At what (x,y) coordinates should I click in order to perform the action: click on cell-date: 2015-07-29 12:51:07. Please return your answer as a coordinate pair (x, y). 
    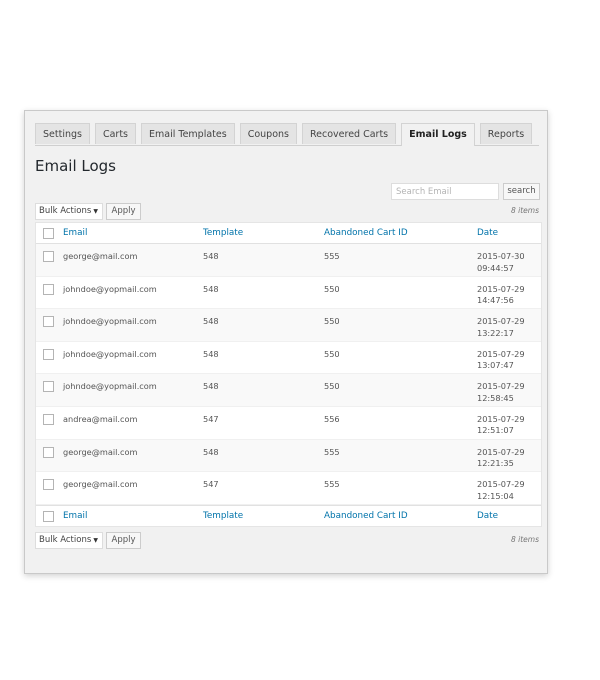
    Looking at the image, I should click on (501, 425).